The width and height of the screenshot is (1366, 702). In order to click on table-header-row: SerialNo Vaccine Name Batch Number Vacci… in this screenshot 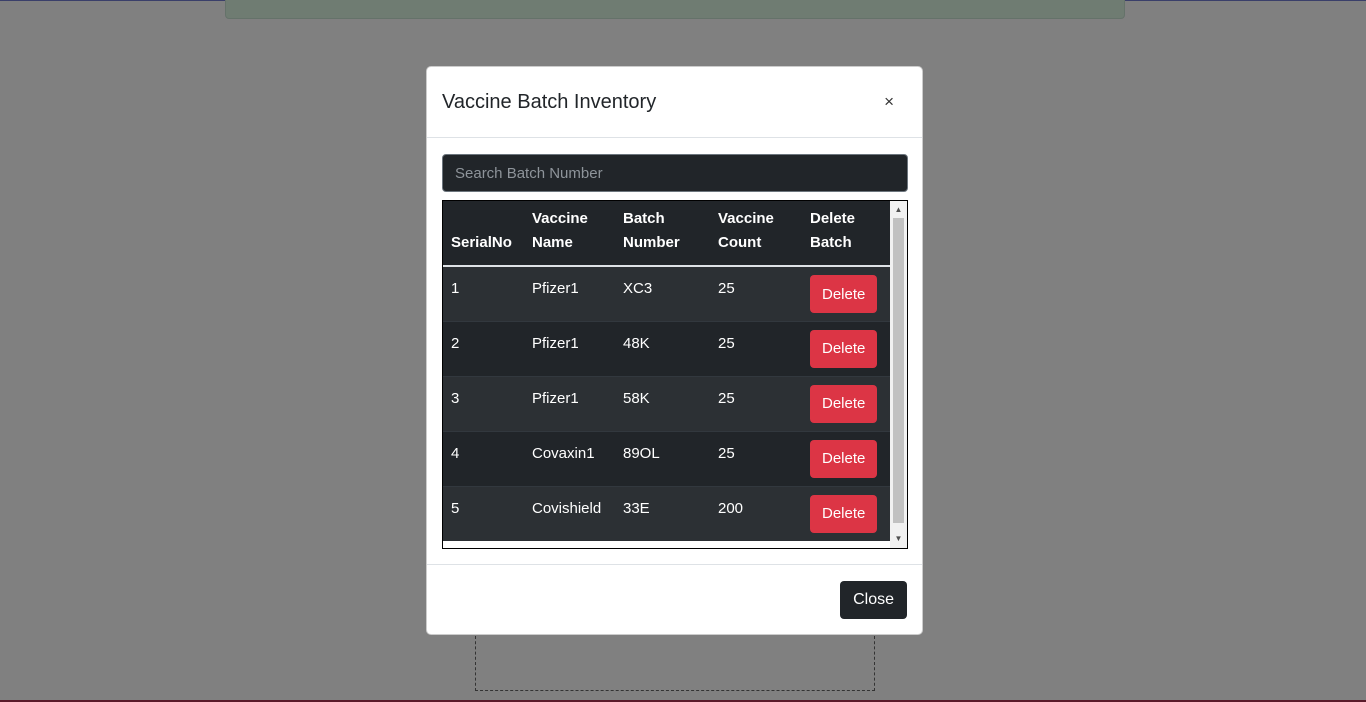, I will do `click(667, 234)`.